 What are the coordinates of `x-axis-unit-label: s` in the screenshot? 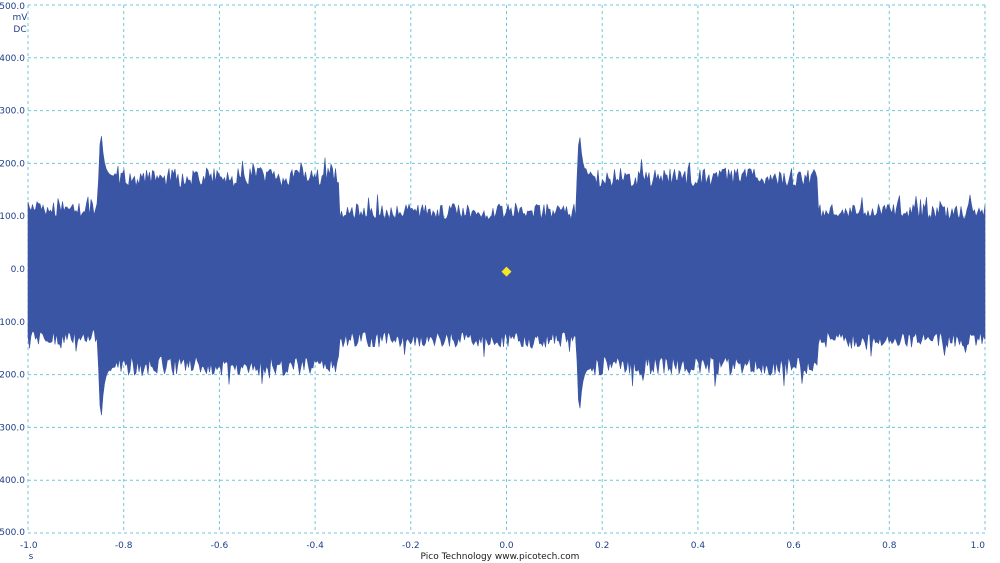 It's located at (31, 557).